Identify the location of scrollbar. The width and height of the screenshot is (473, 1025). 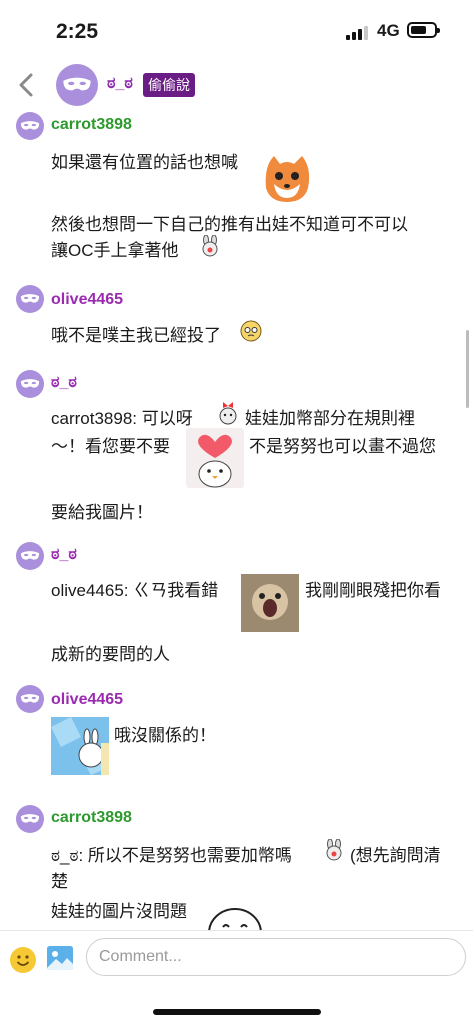
(467, 369).